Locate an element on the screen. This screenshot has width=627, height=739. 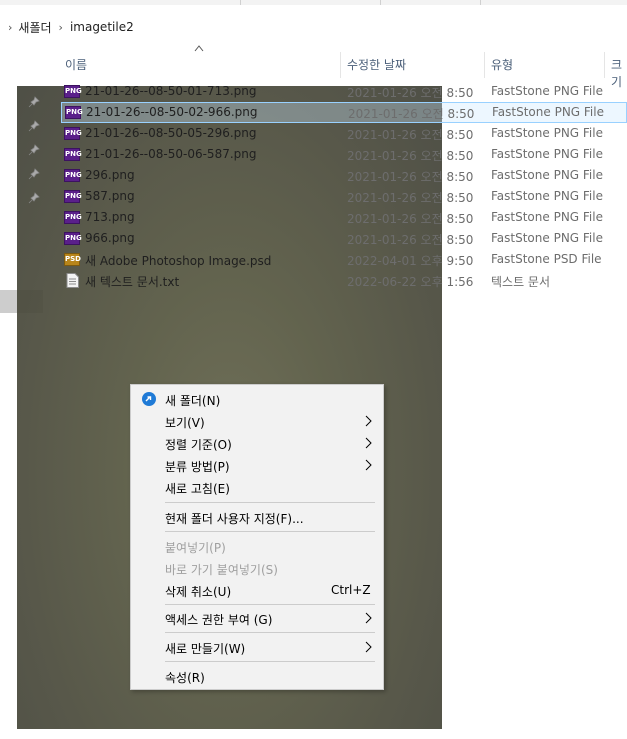
menu-item-view: 보기(V) is located at coordinates (257, 421).